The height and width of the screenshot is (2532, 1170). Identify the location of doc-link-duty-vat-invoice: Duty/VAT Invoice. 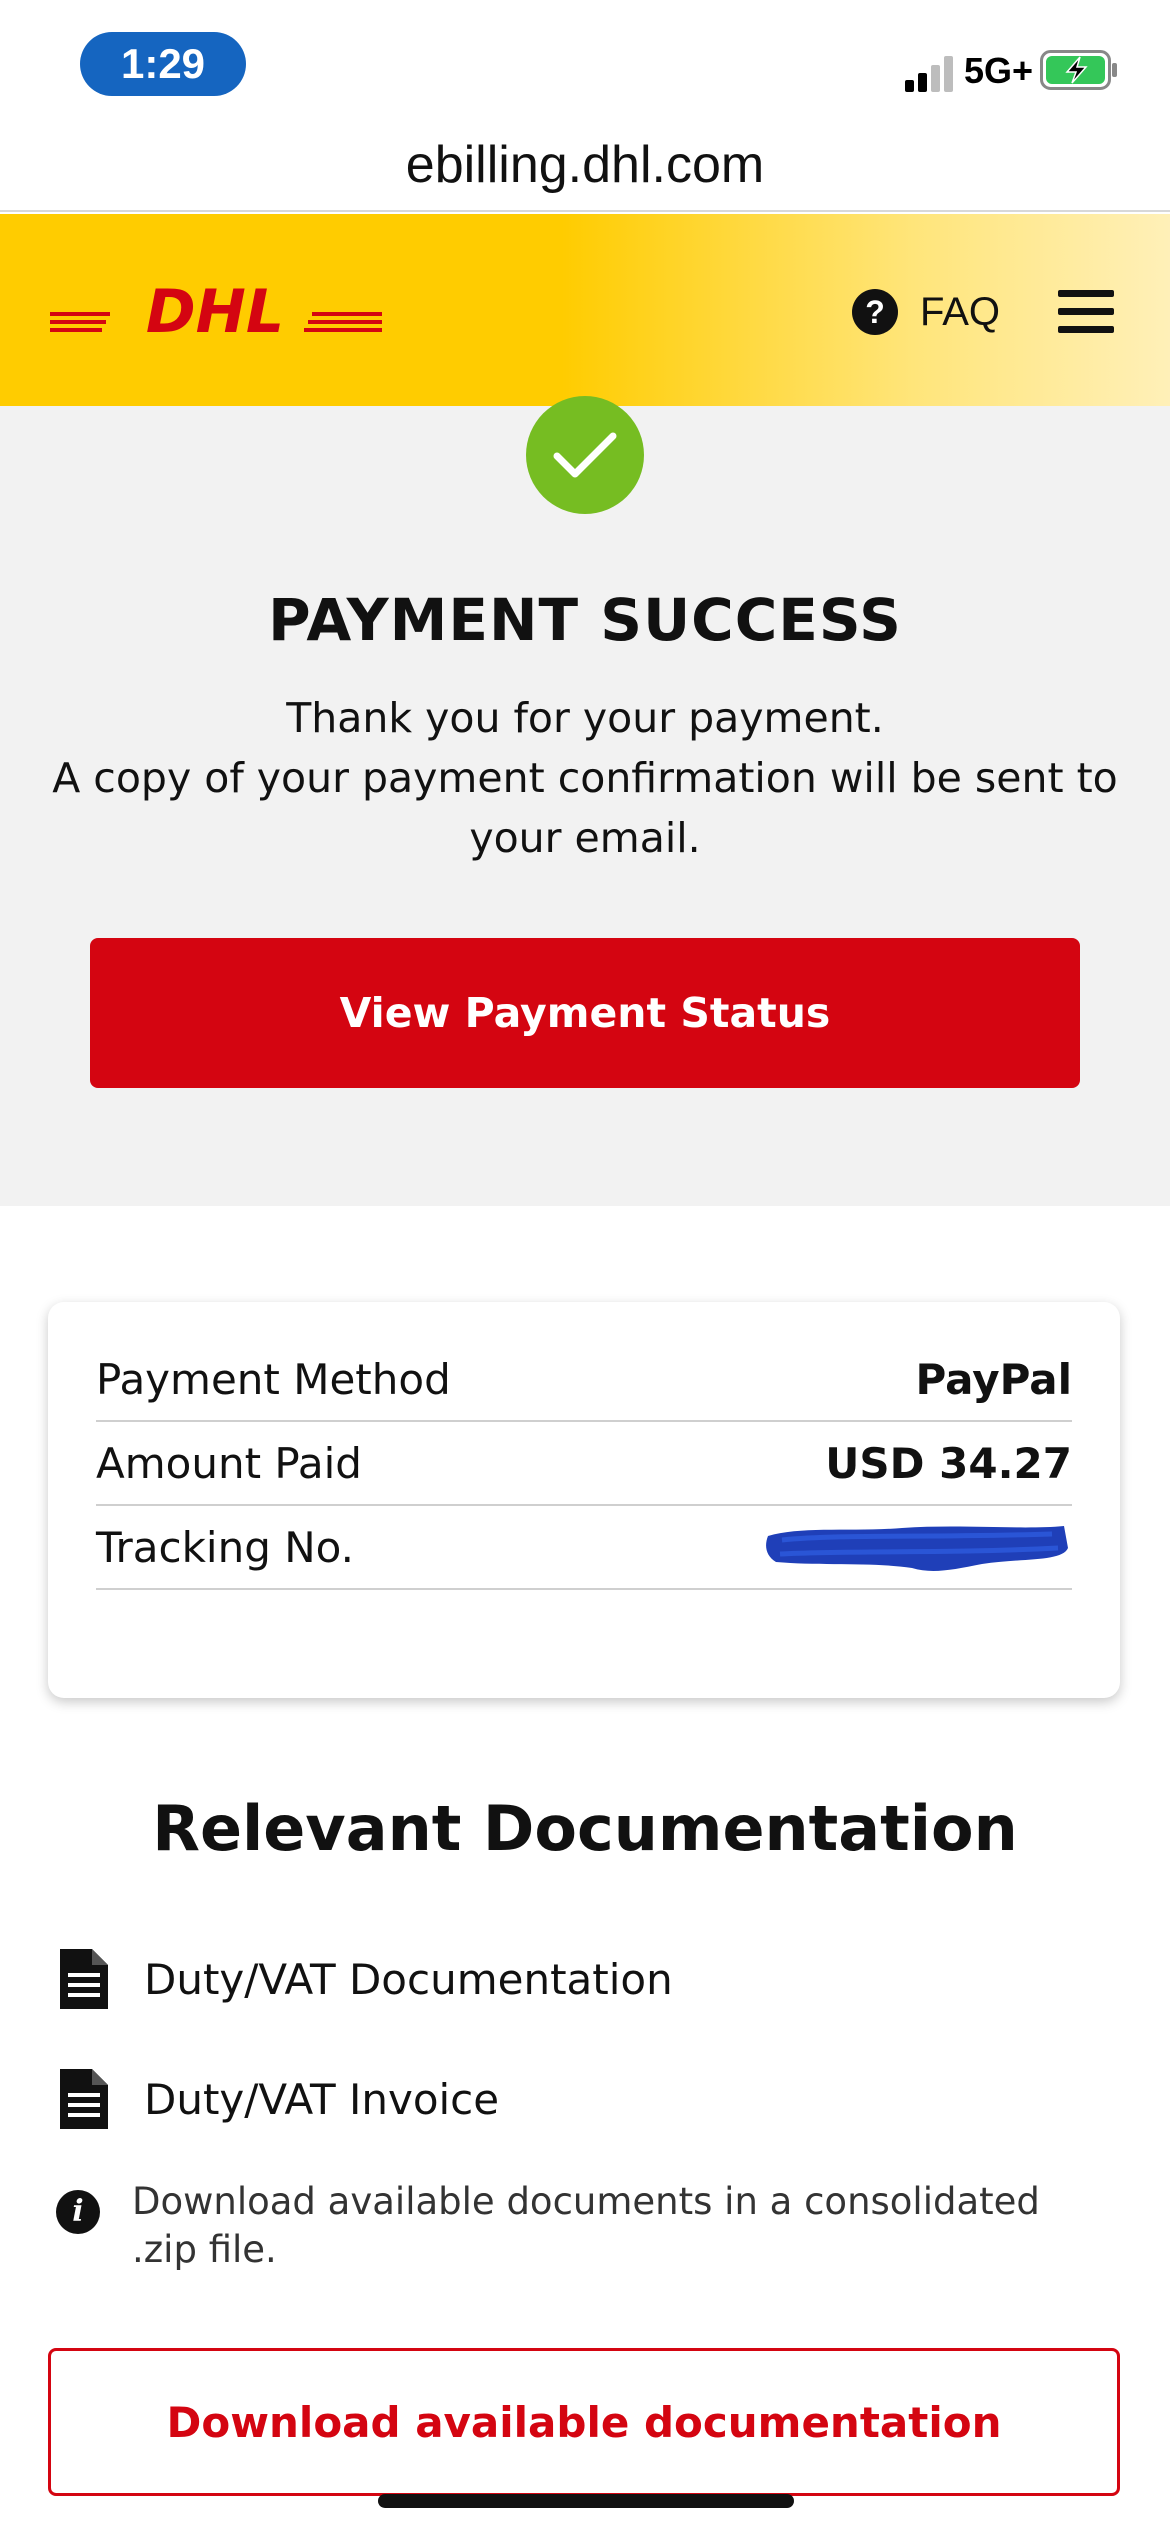
(278, 2099).